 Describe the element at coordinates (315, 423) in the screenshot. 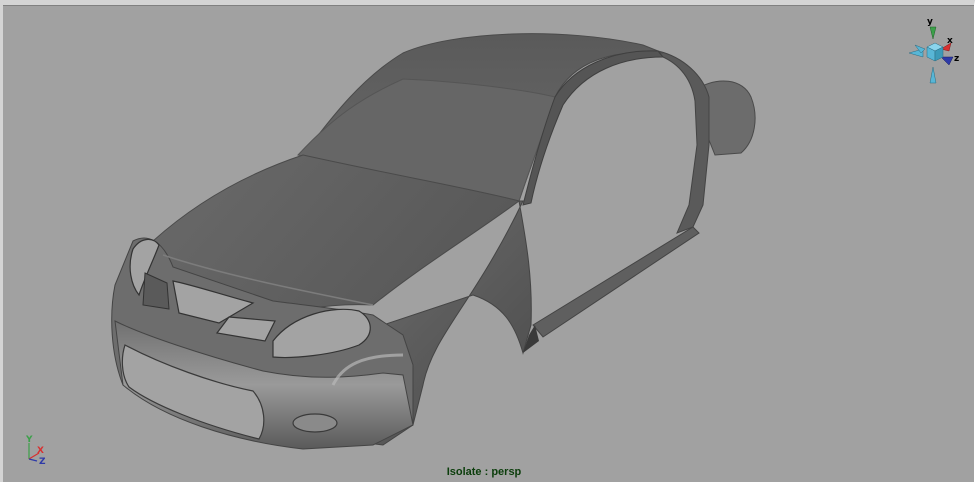

I see `fog-light` at that location.